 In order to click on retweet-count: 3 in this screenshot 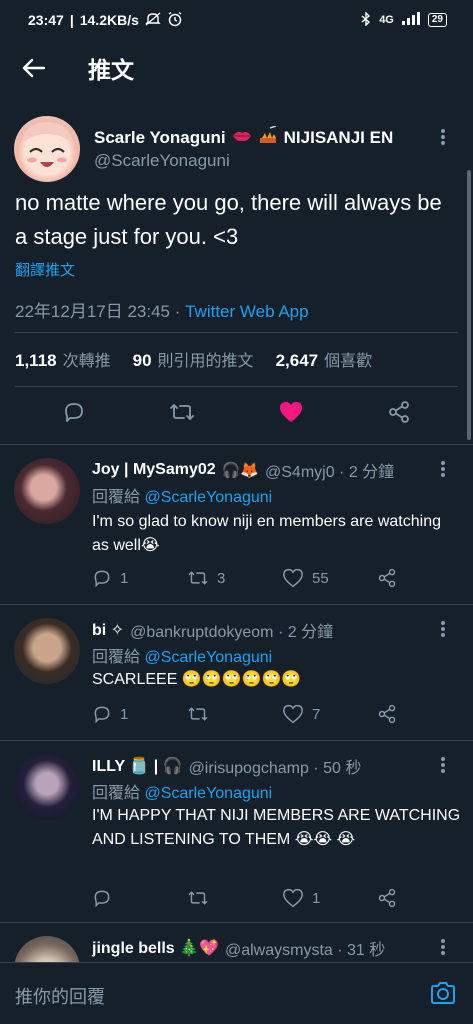, I will do `click(221, 578)`.